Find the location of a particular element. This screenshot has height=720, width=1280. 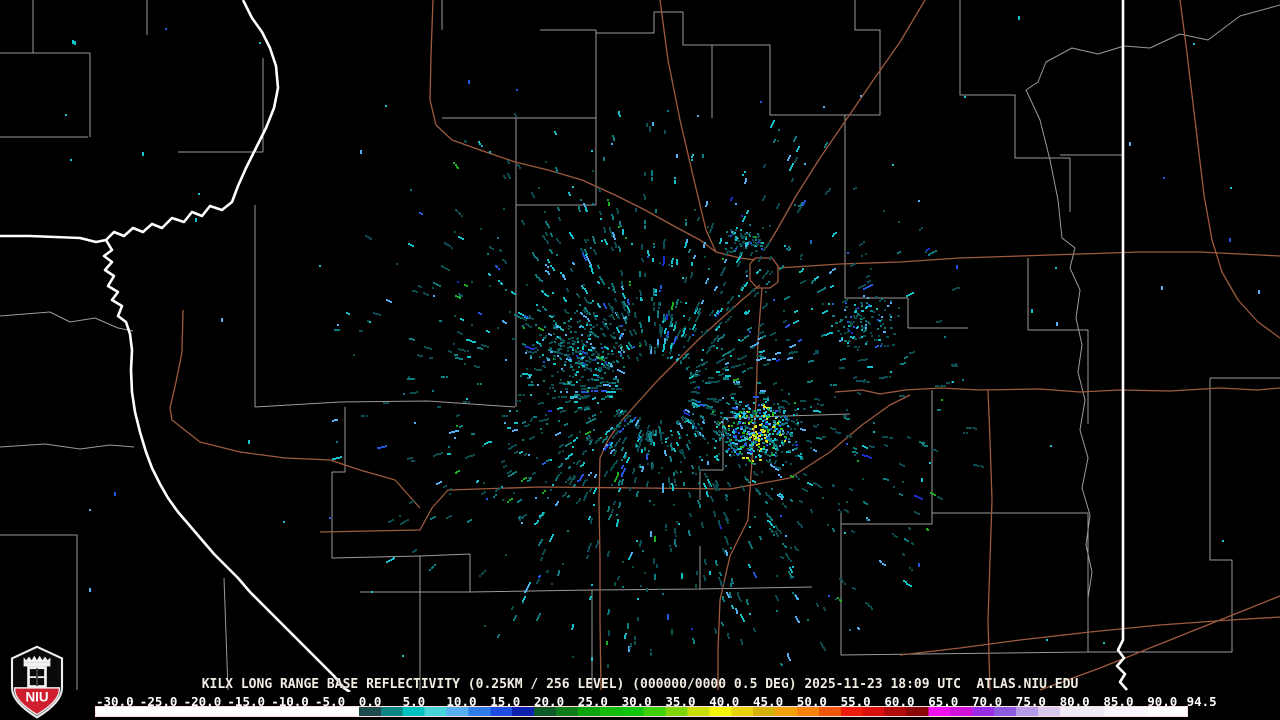

reflectivity-colorbar is located at coordinates (641, 711).